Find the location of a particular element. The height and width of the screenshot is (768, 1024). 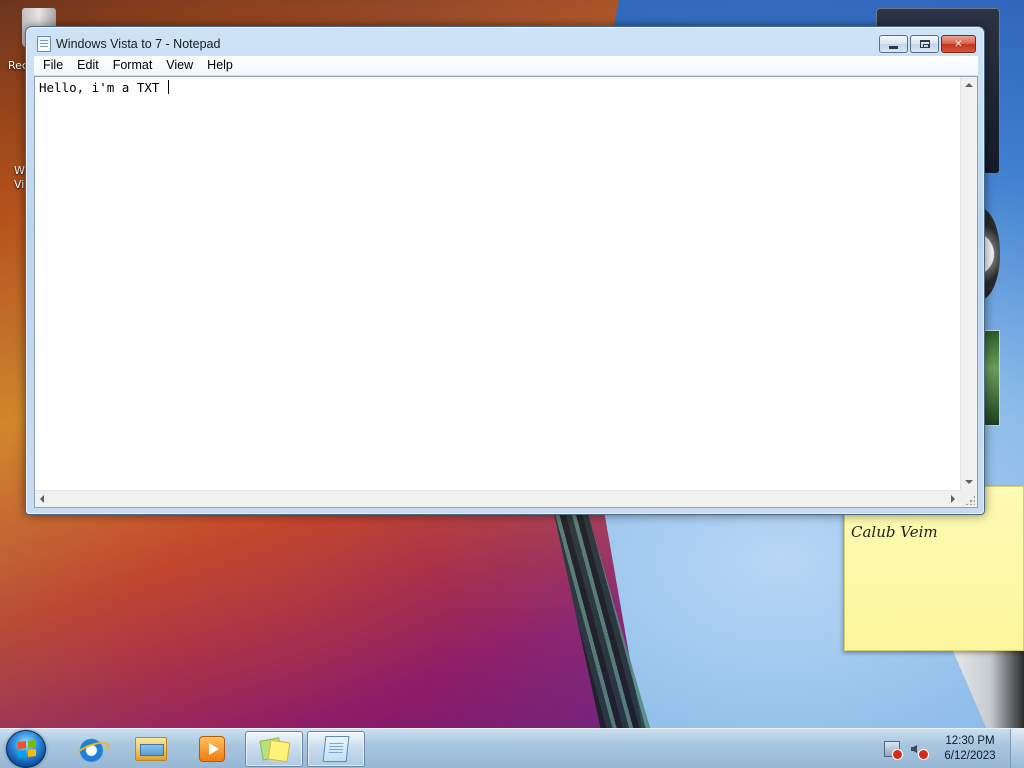

clock-time: 12:30 PM is located at coordinates (970, 741).